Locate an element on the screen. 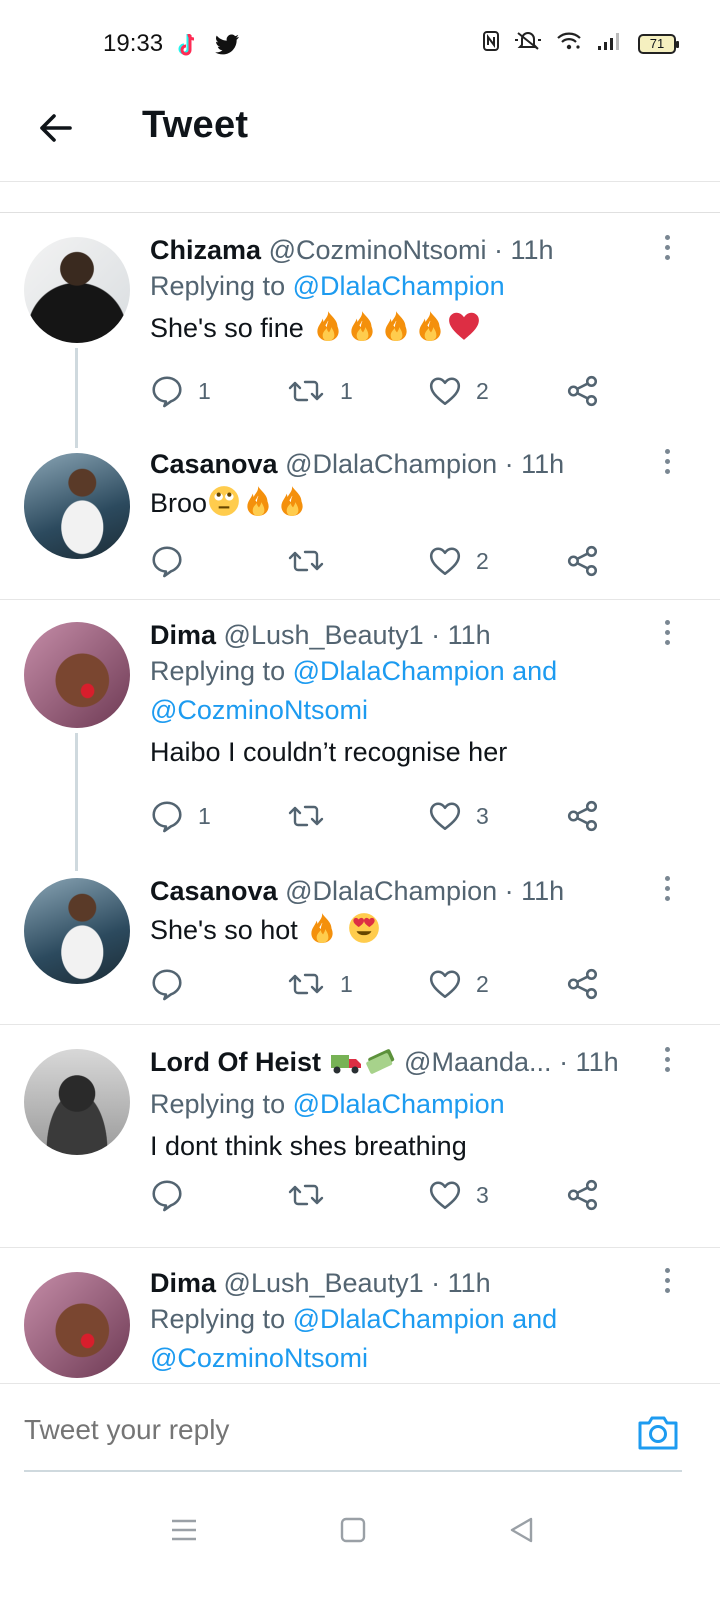 This screenshot has height=1600, width=720. retweet-icon is located at coordinates (306, 816).